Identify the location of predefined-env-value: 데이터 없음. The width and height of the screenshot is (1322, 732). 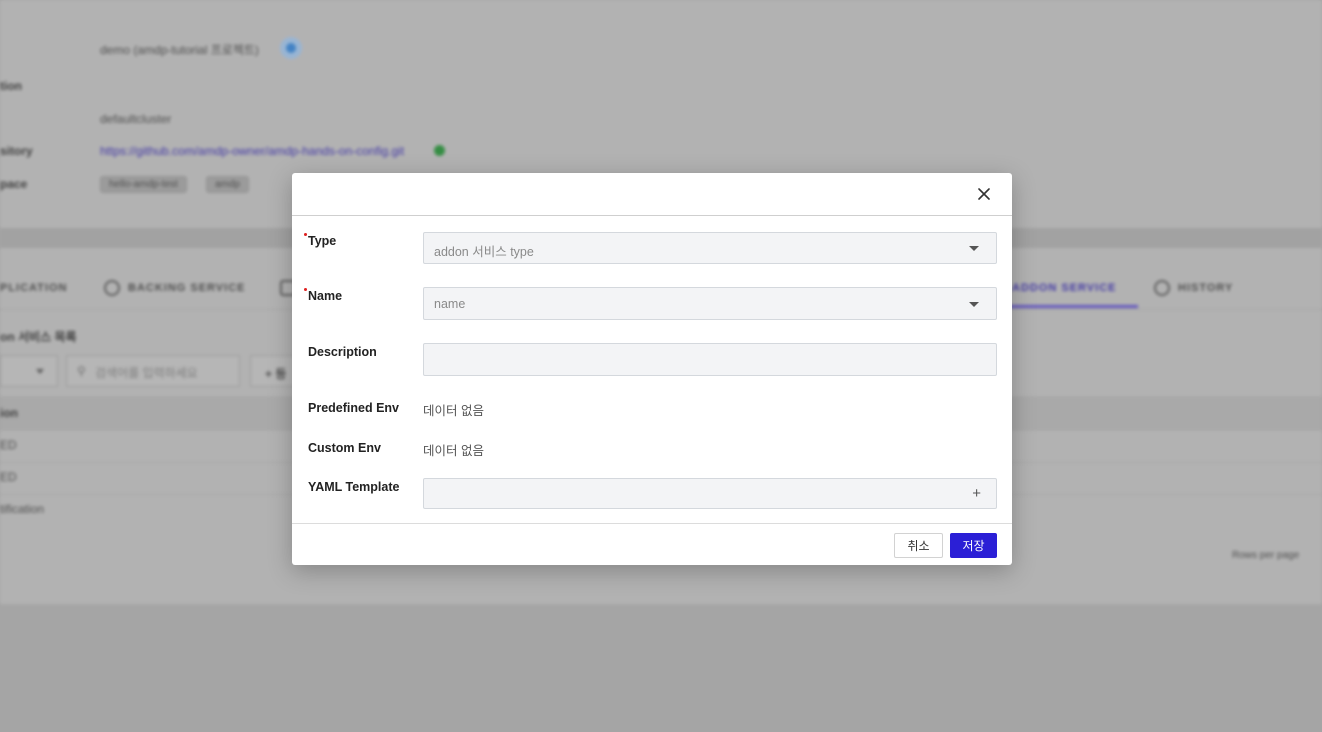
(453, 411).